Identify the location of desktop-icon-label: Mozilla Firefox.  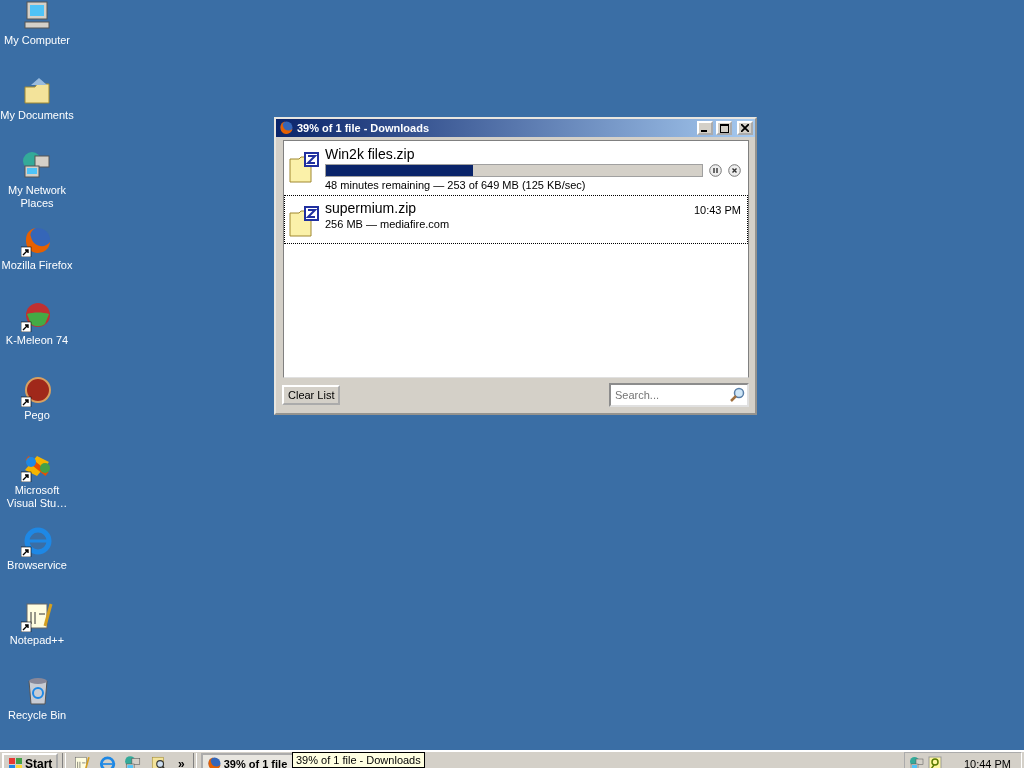
(37, 265).